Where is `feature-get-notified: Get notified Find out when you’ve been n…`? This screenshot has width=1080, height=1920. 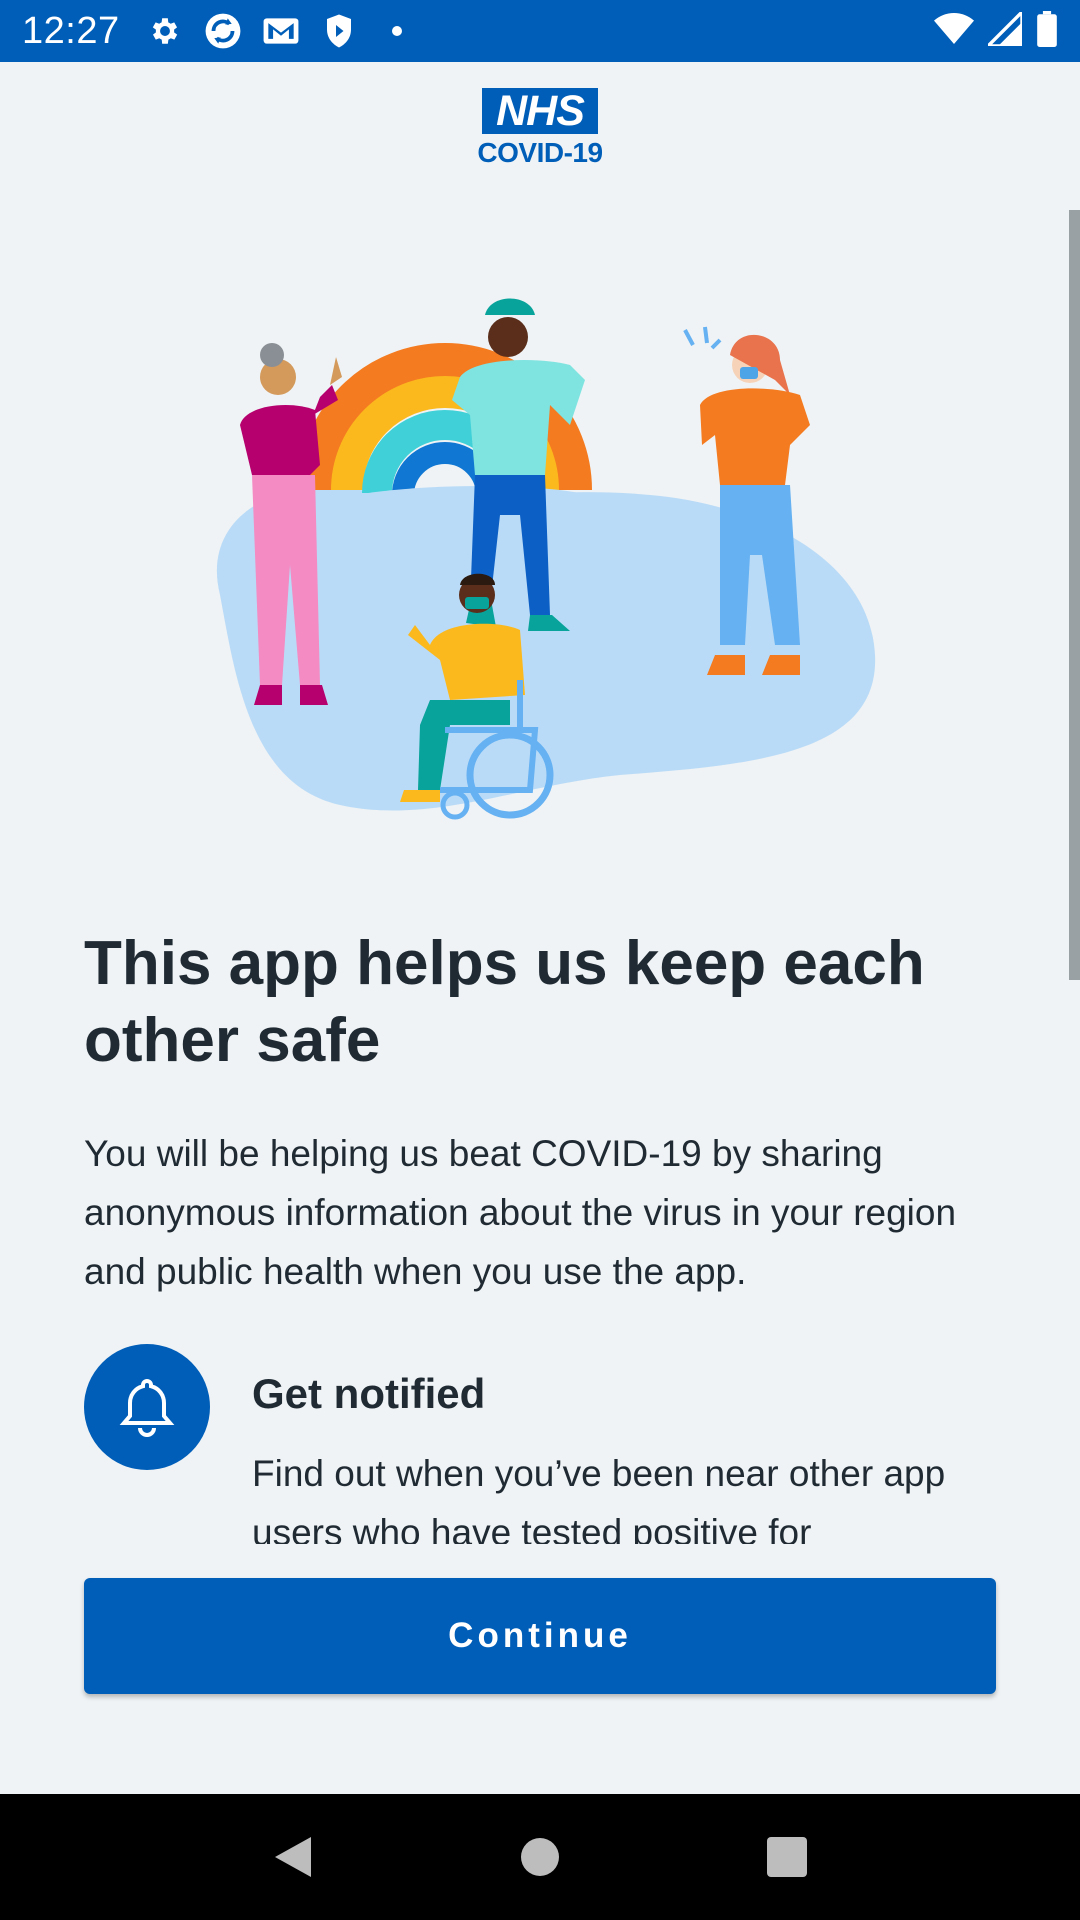
feature-get-notified: Get notified Find out when you’ve been n… is located at coordinates (544, 1444).